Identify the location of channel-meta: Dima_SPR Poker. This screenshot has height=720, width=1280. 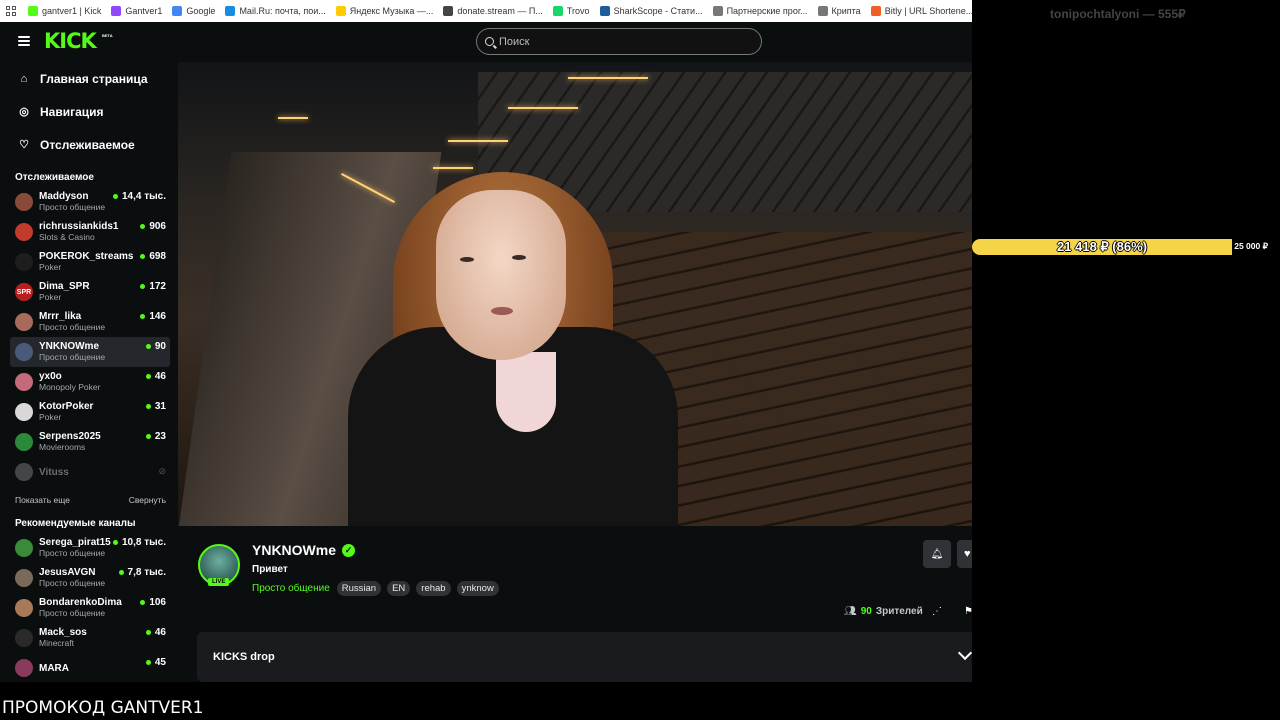
(91, 292).